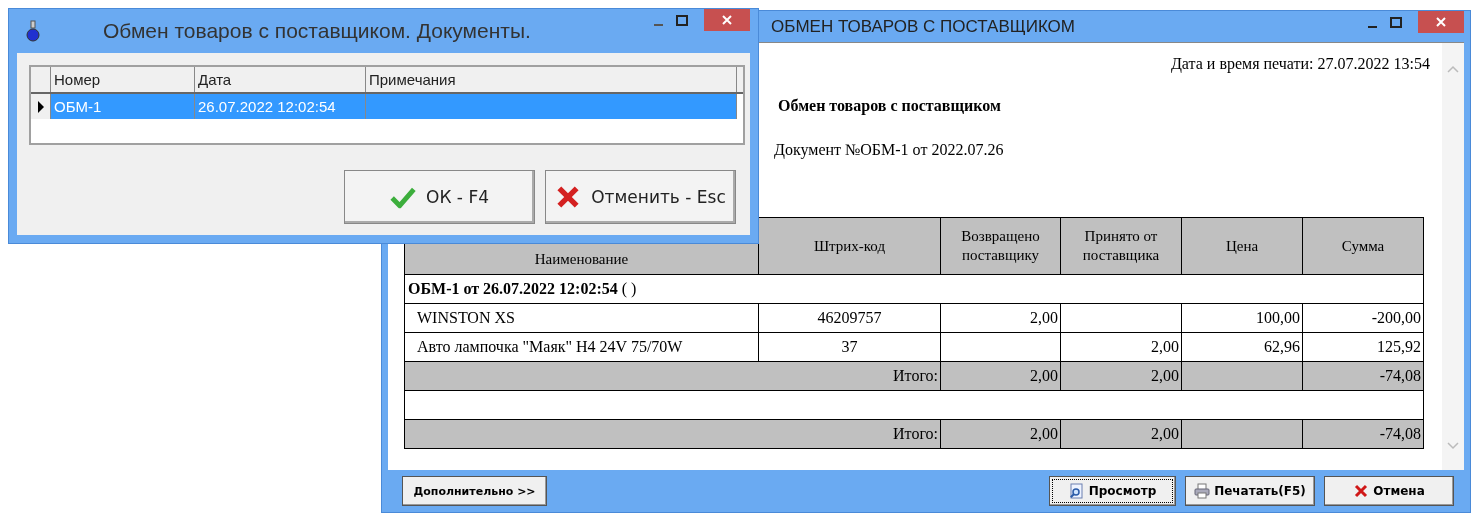 The height and width of the screenshot is (513, 1471). I want to click on table-cell: 100,00, so click(1242, 318).